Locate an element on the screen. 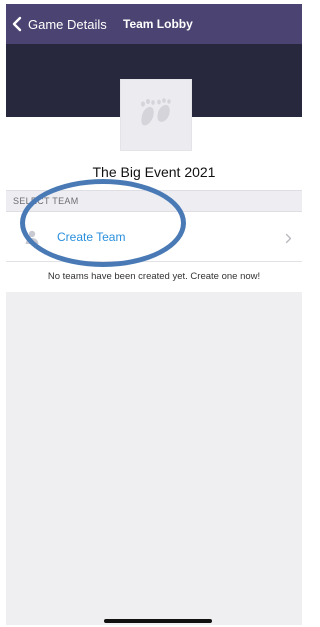 The width and height of the screenshot is (320, 627). footprints-icon is located at coordinates (156, 115).